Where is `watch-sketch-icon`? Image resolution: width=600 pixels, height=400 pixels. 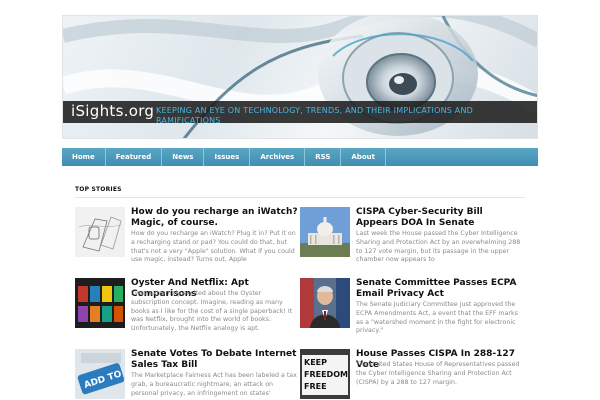
watch-sketch-icon is located at coordinates (100, 232).